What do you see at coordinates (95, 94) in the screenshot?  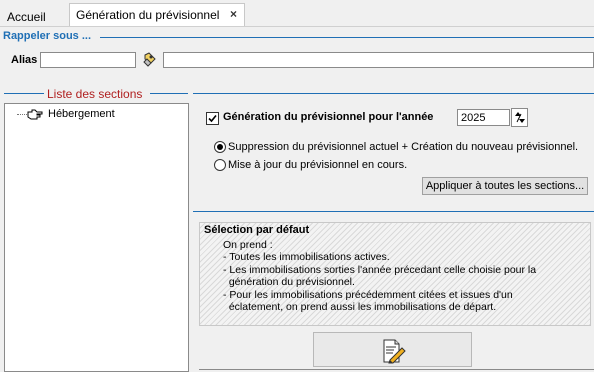 I see `sections-title: Liste des sections` at bounding box center [95, 94].